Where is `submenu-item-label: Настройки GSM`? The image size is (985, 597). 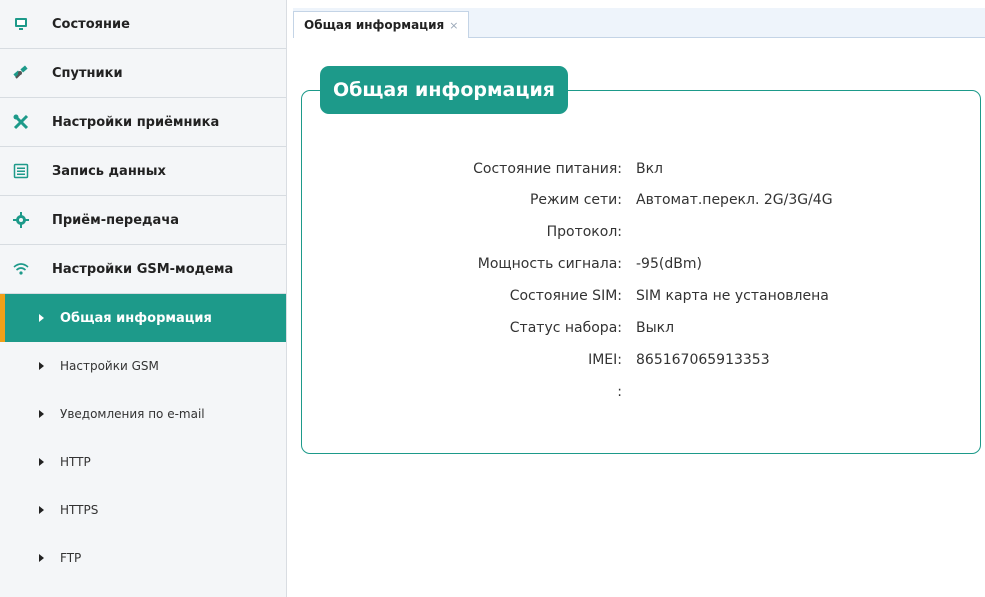 submenu-item-label: Настройки GSM is located at coordinates (109, 366).